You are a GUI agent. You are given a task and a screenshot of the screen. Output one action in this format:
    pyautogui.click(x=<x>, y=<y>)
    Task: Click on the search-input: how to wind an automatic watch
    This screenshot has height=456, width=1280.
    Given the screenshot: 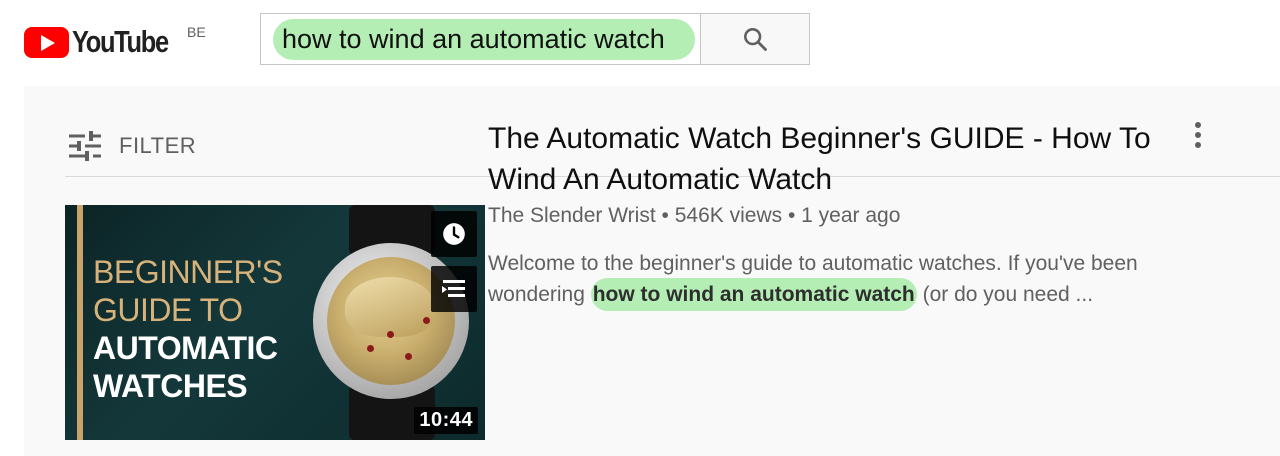 What is the action you would take?
    pyautogui.click(x=480, y=39)
    